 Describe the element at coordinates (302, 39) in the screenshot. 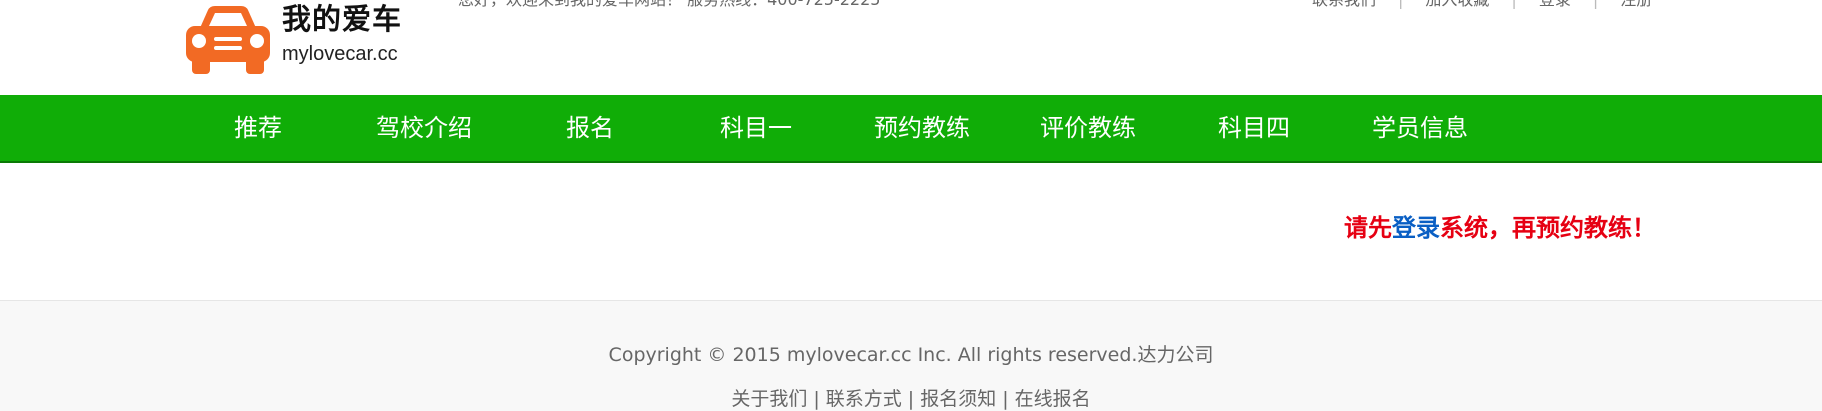

I see `site-logo: 我的爱车 mylovecar.cc` at that location.